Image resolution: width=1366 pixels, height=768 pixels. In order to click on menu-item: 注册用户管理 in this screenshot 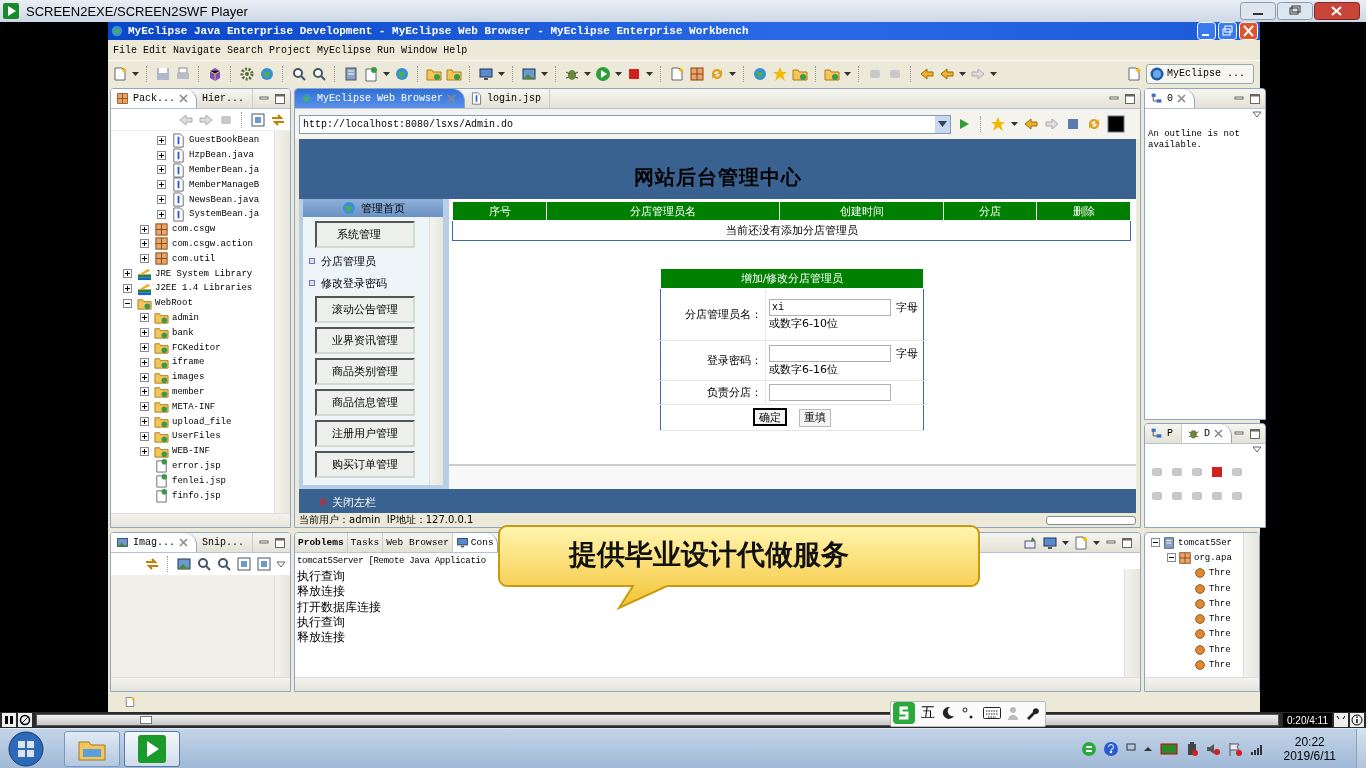, I will do `click(365, 433)`.